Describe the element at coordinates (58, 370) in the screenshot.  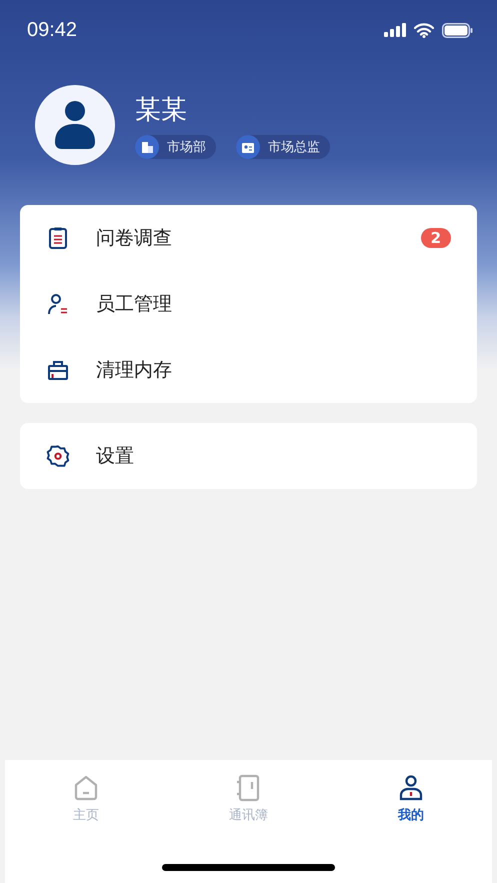
I see `box-icon` at that location.